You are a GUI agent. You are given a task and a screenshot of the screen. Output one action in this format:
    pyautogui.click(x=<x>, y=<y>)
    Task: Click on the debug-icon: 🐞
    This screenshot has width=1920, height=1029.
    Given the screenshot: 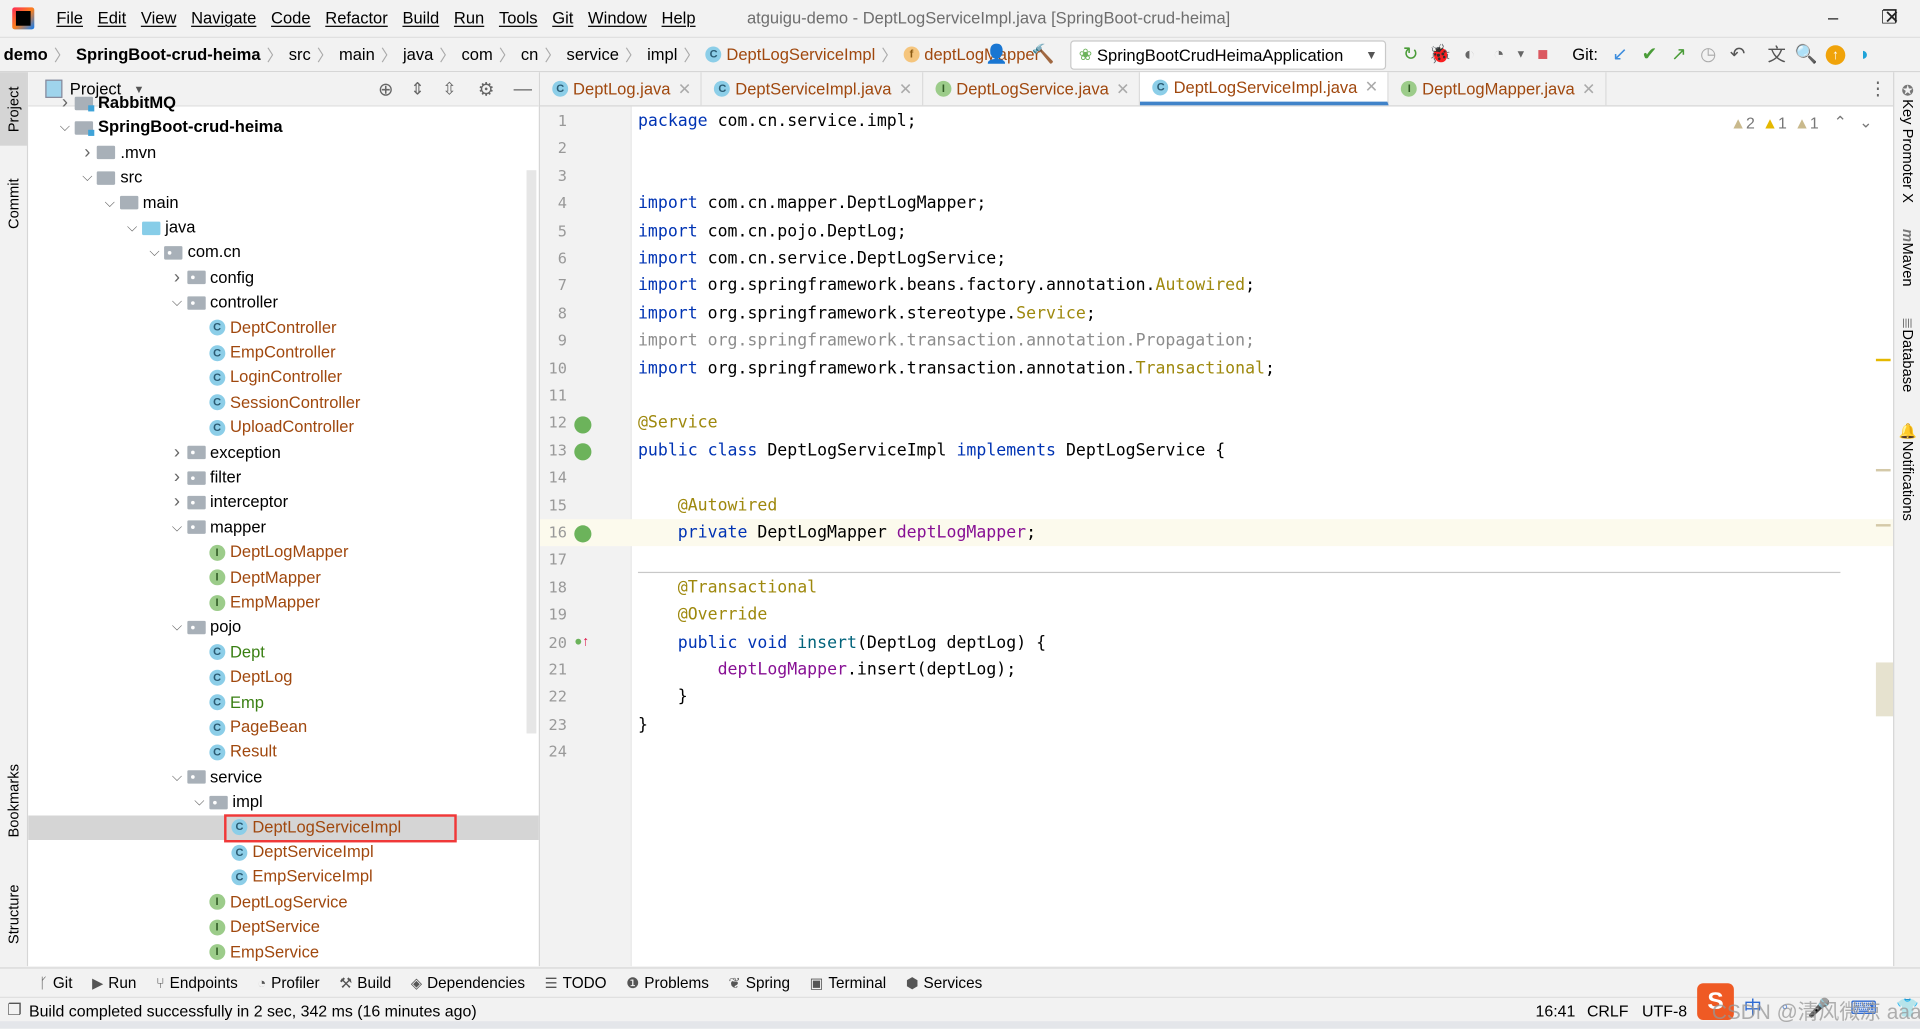 What is the action you would take?
    pyautogui.click(x=1439, y=54)
    